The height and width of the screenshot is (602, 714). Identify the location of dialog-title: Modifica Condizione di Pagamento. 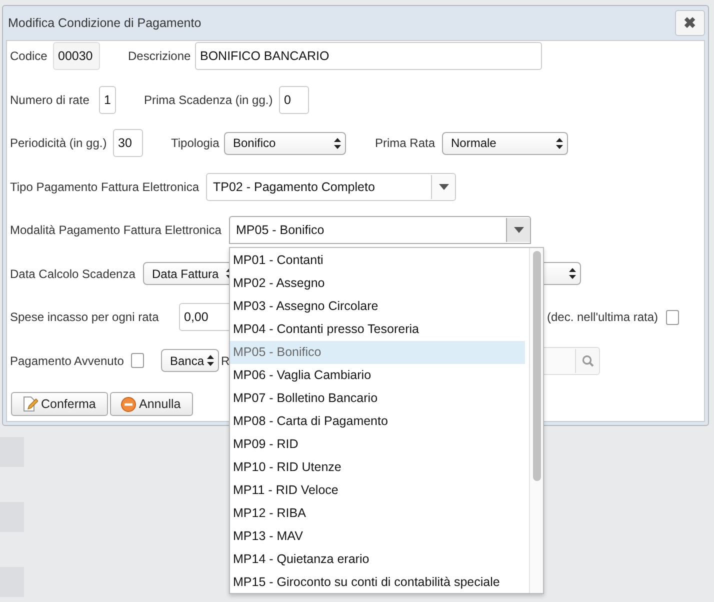
(105, 23).